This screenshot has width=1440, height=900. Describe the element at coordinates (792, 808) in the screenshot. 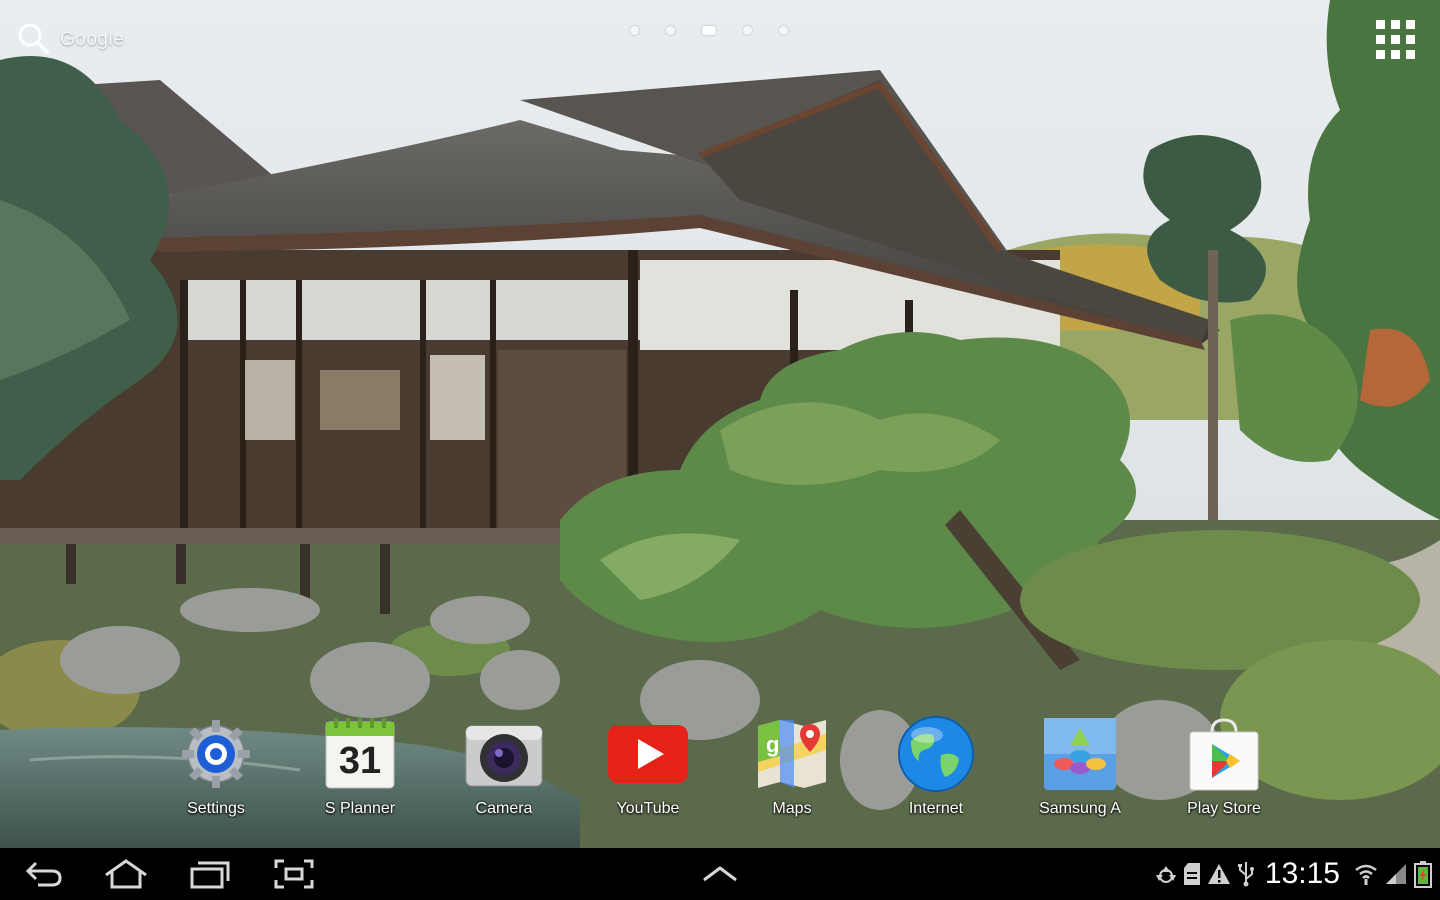

I see `app-label: Maps` at that location.